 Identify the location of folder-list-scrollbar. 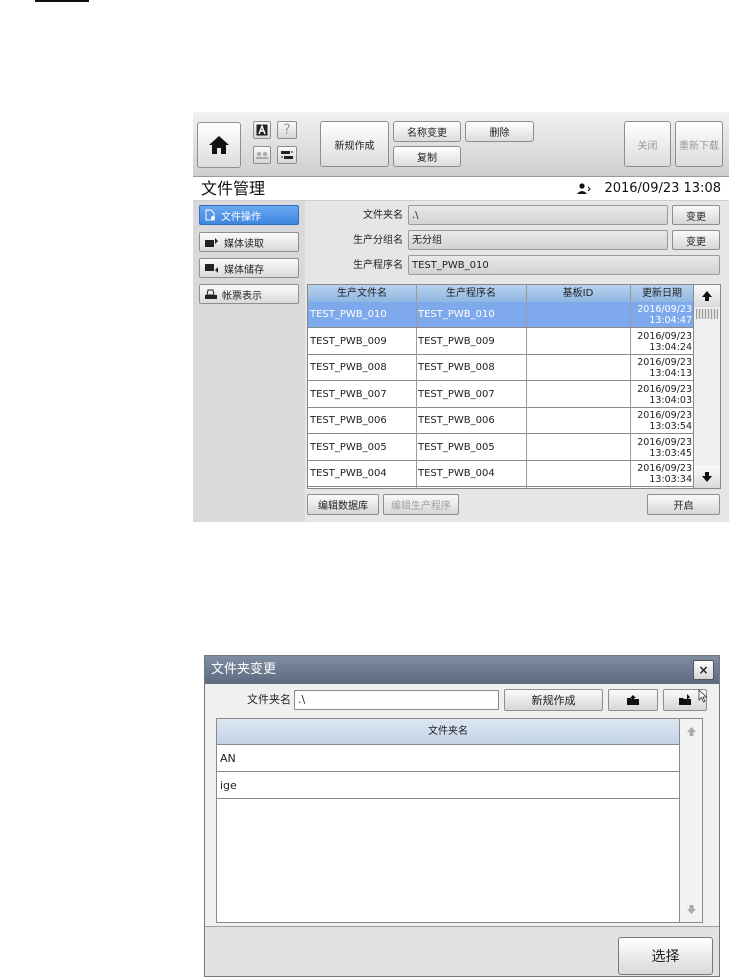
(690, 820).